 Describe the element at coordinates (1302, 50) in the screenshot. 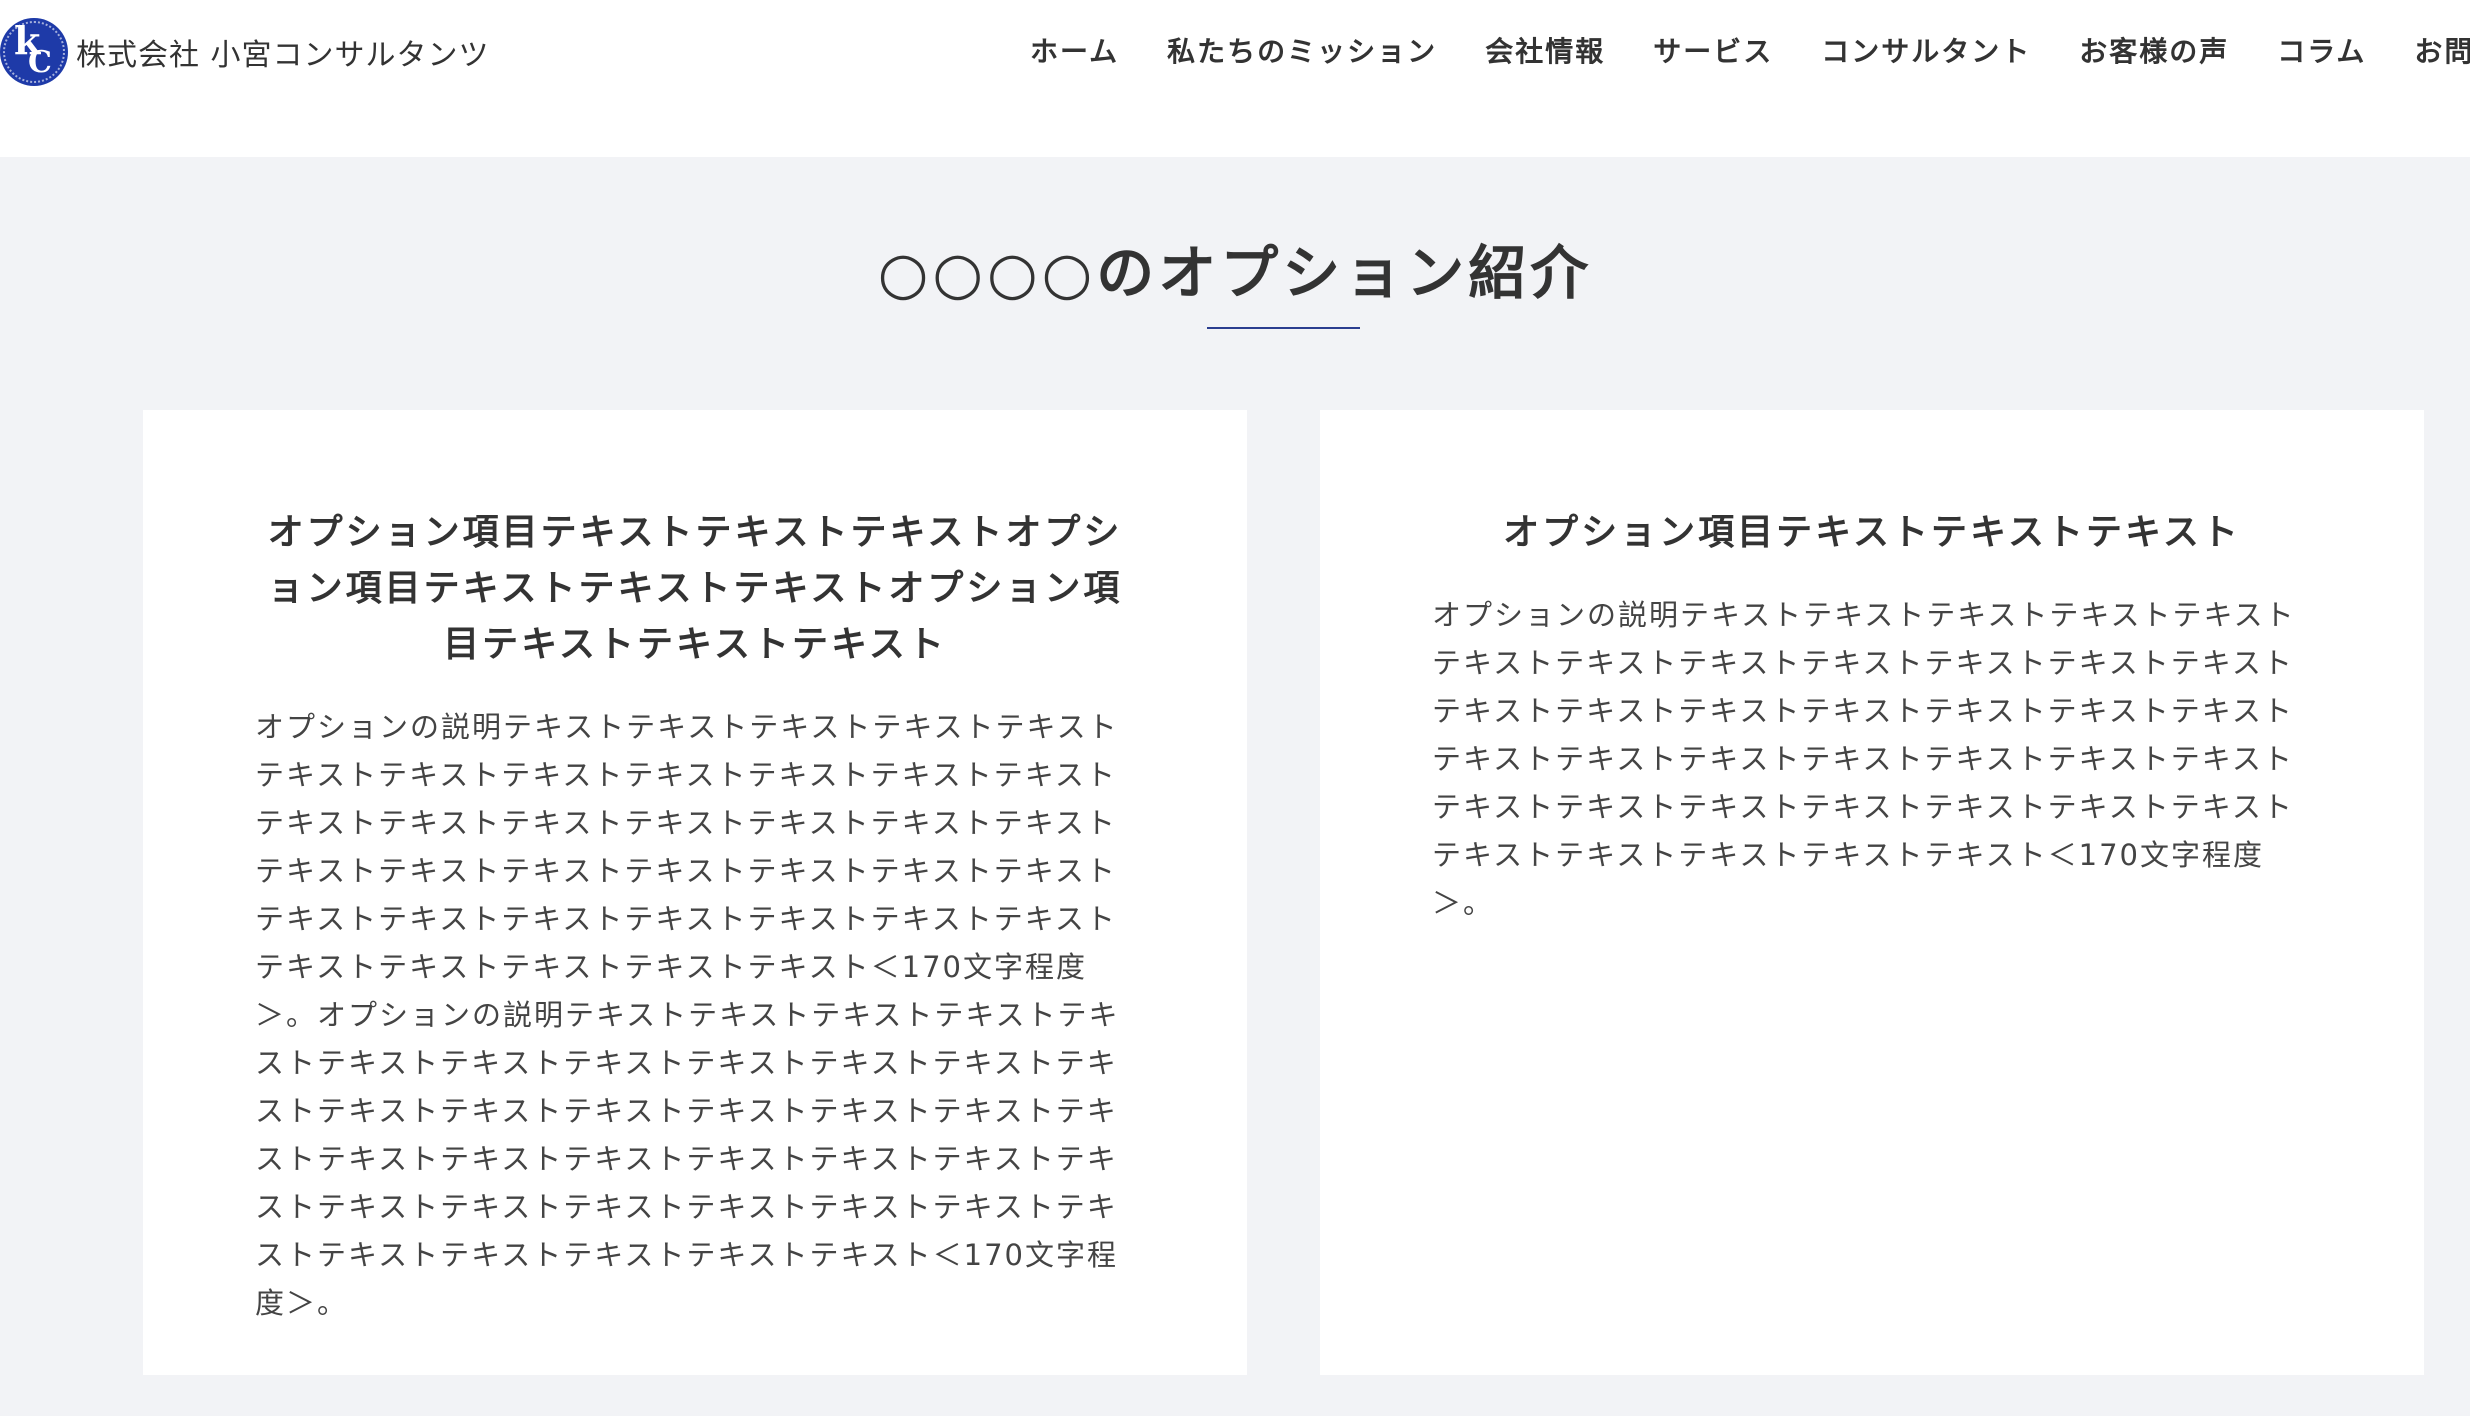

I see `nav-mission: 私たちのミッション` at that location.